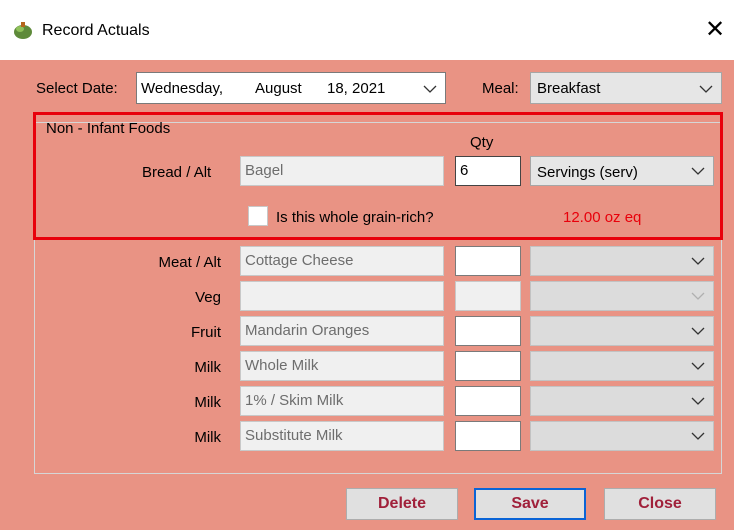  Describe the element at coordinates (177, 172) in the screenshot. I see `bread-alt-label: Bread / Alt` at that location.